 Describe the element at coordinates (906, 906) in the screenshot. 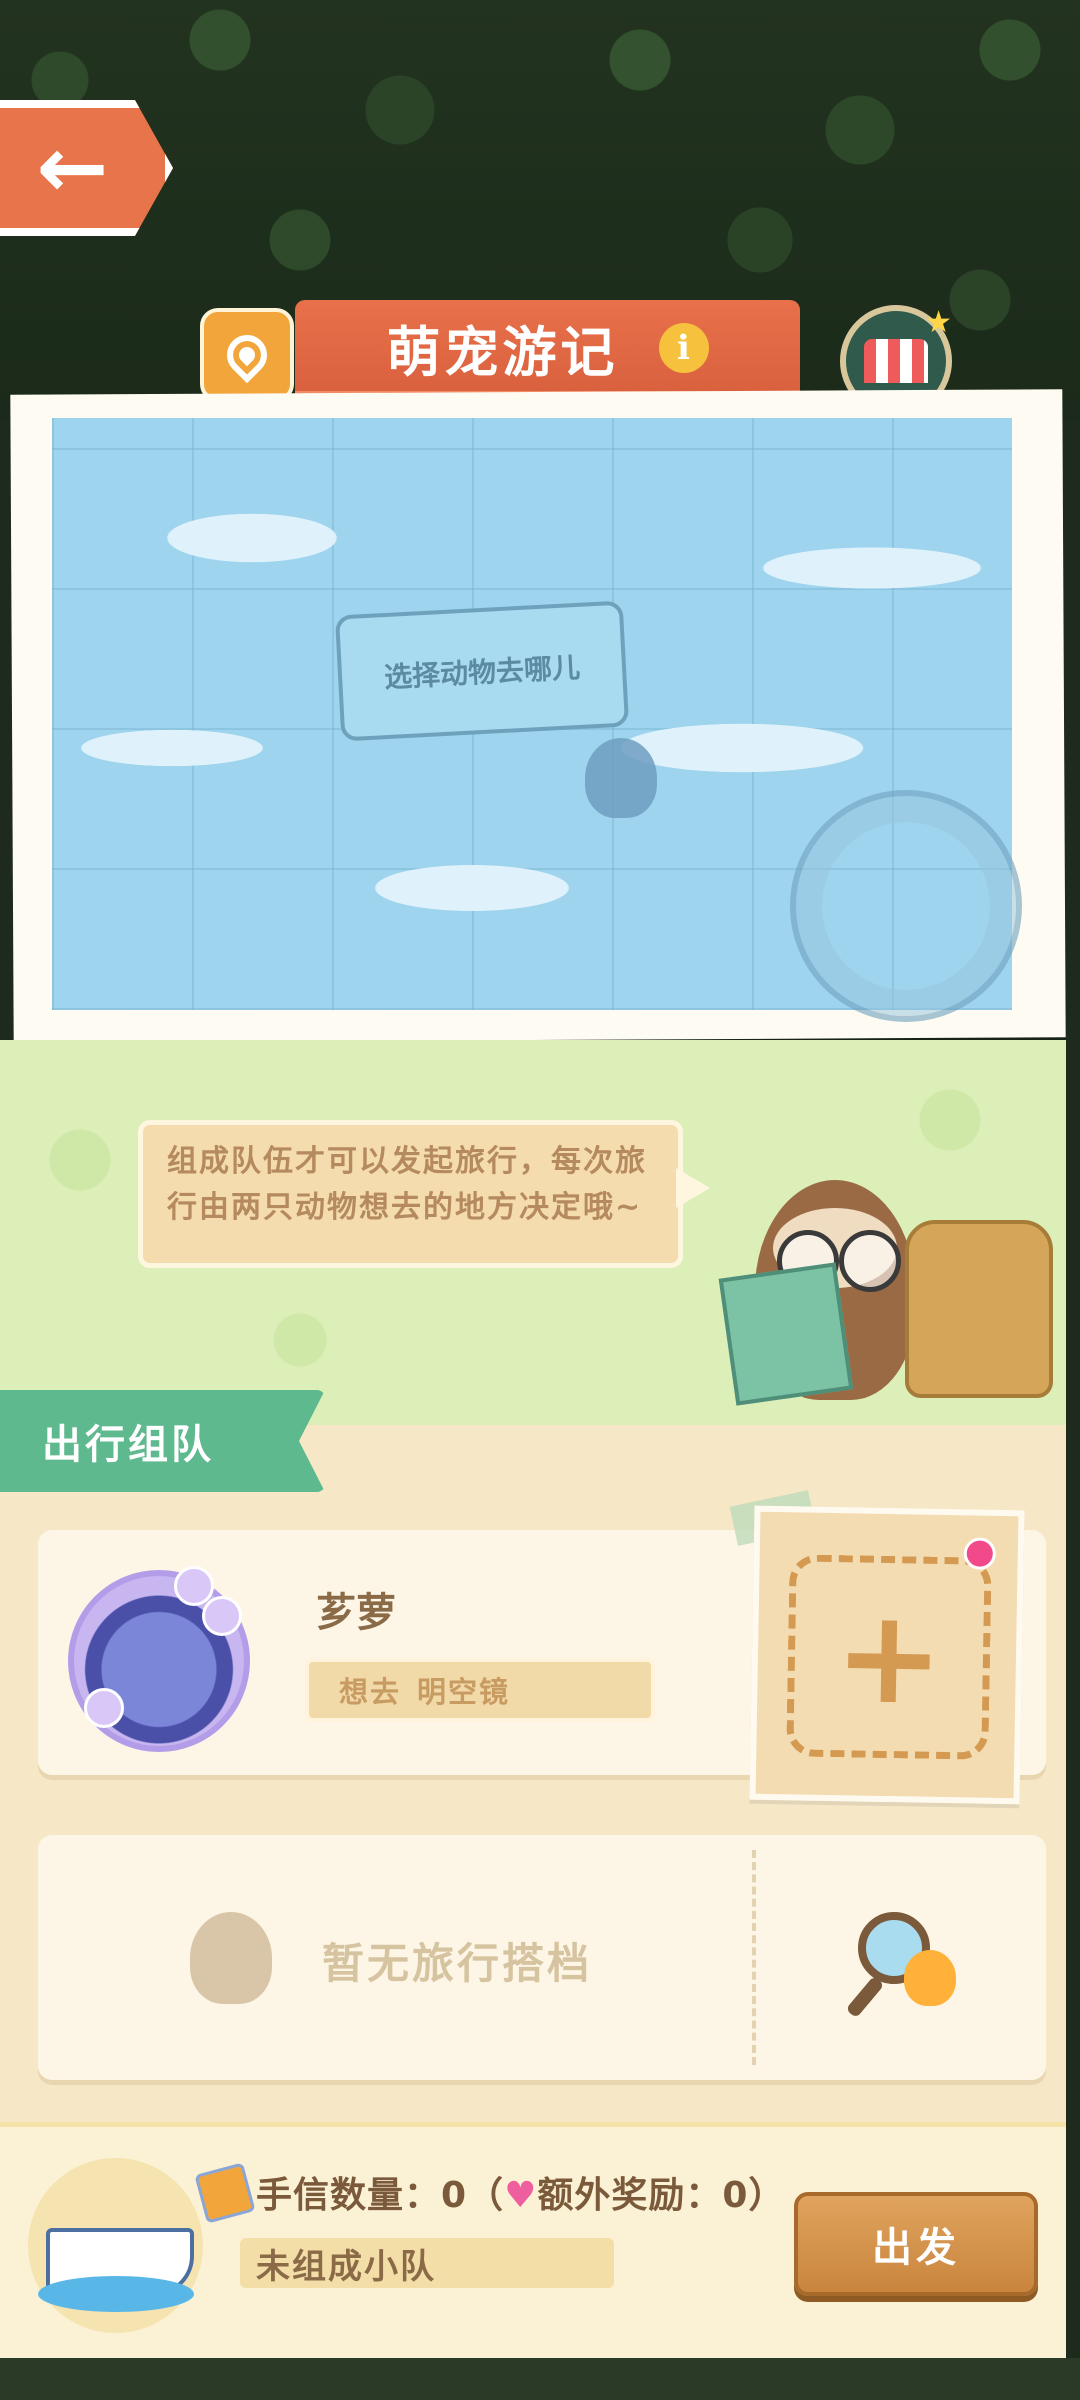

I see `compass-icon` at that location.